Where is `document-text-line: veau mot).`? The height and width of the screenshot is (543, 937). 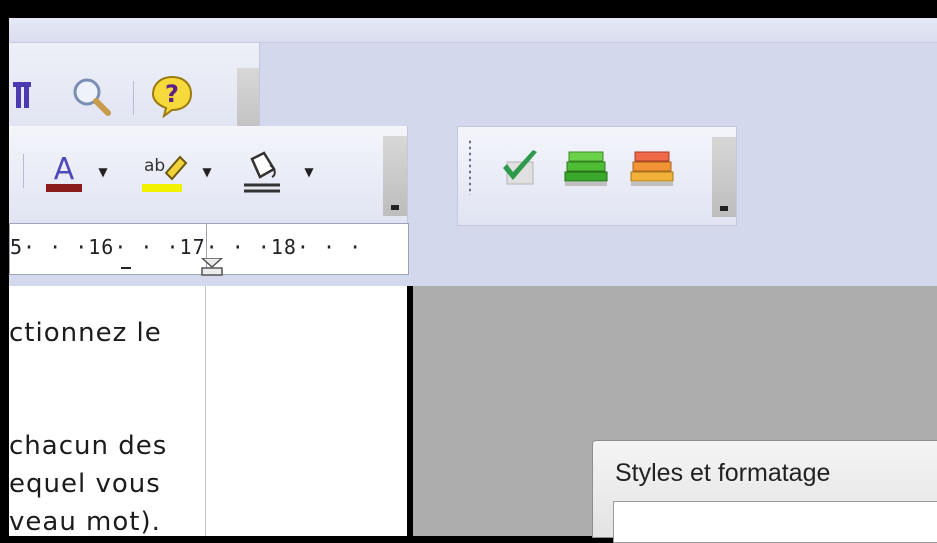 document-text-line: veau mot). is located at coordinates (85, 521).